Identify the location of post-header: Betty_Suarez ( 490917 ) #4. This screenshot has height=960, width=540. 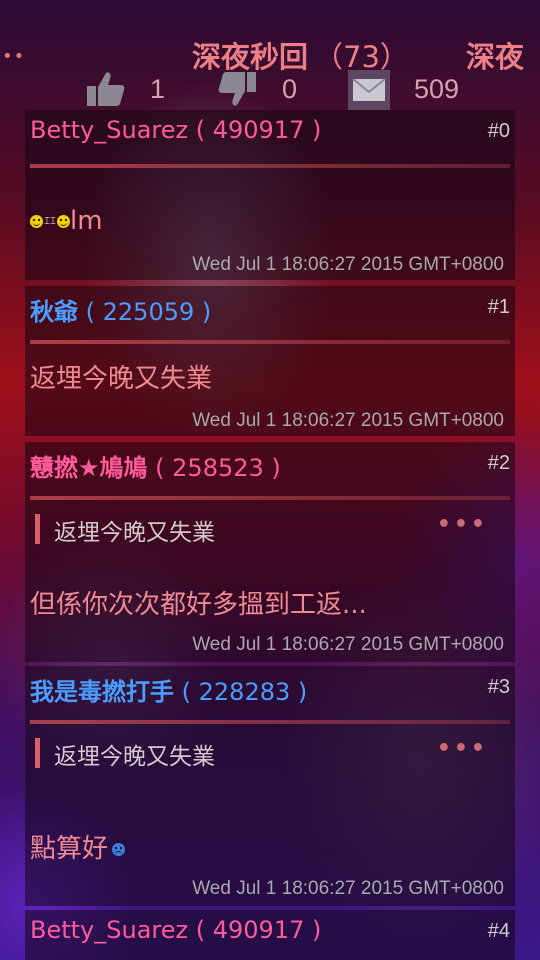
(270, 933).